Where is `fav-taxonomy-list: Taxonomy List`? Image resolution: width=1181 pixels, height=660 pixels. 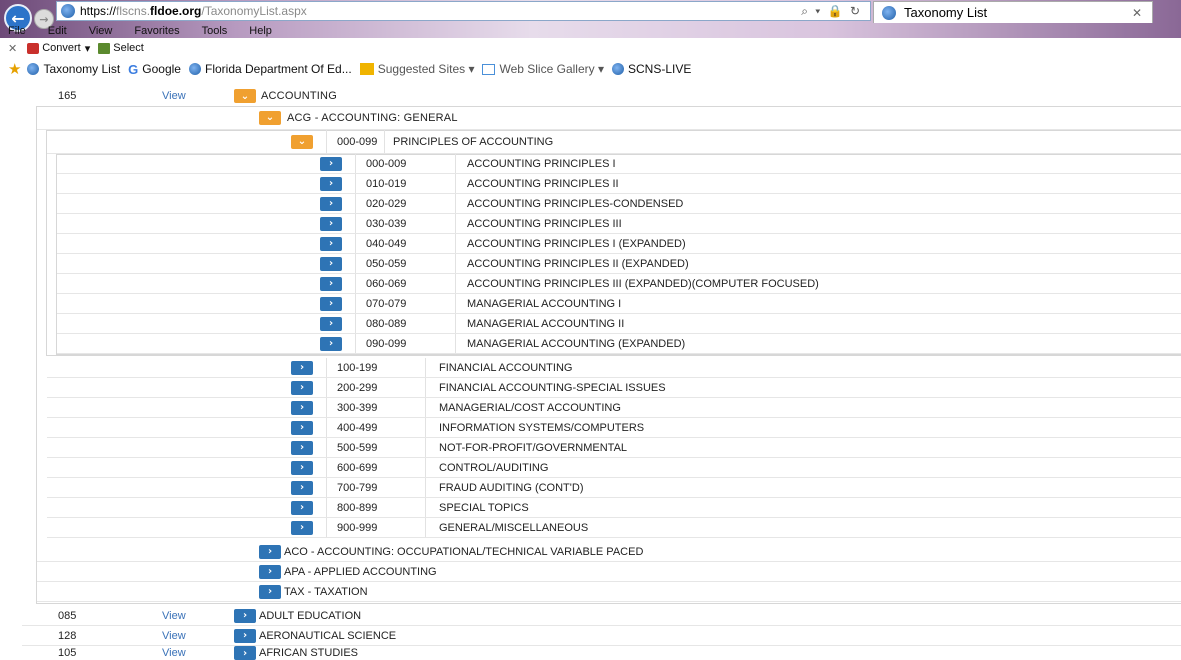 fav-taxonomy-list: Taxonomy List is located at coordinates (73, 69).